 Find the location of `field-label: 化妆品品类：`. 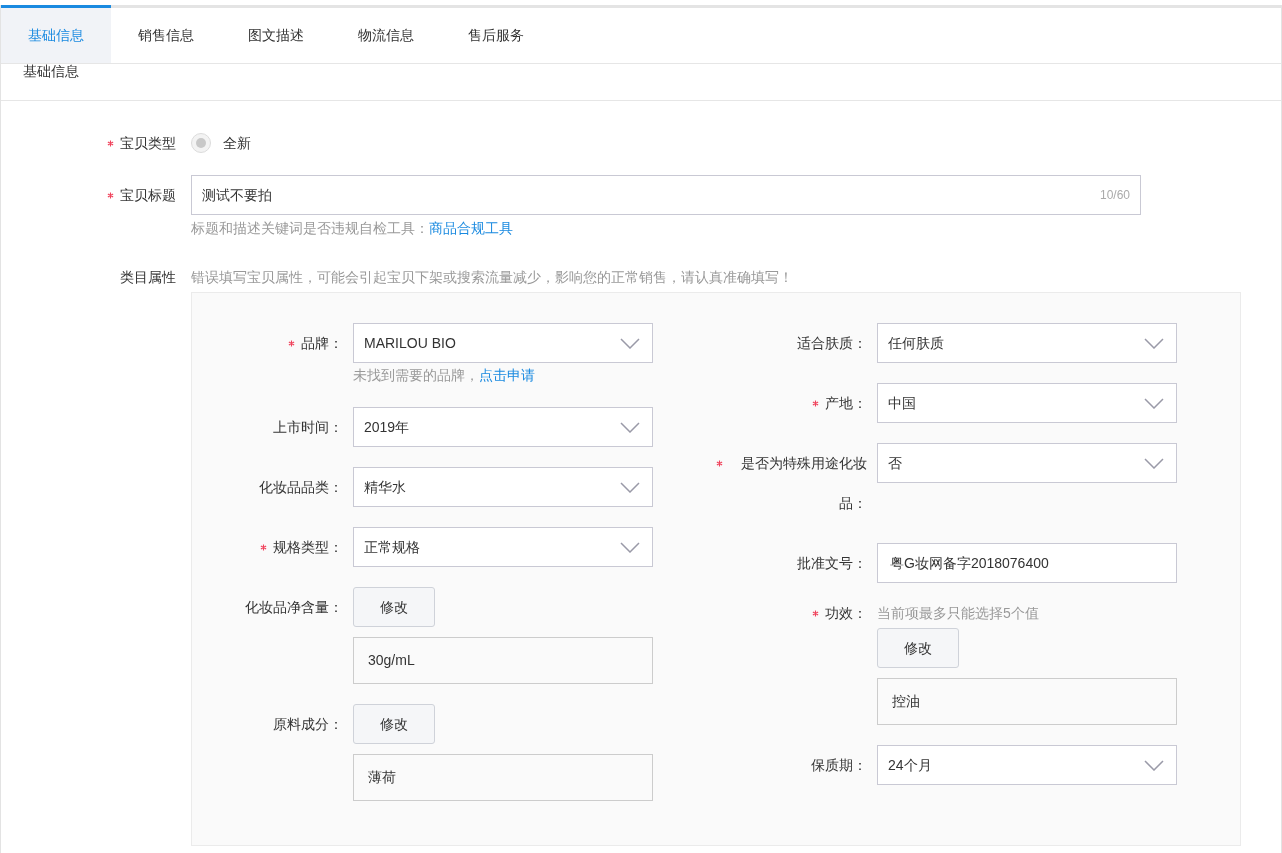

field-label: 化妆品品类： is located at coordinates (301, 487).